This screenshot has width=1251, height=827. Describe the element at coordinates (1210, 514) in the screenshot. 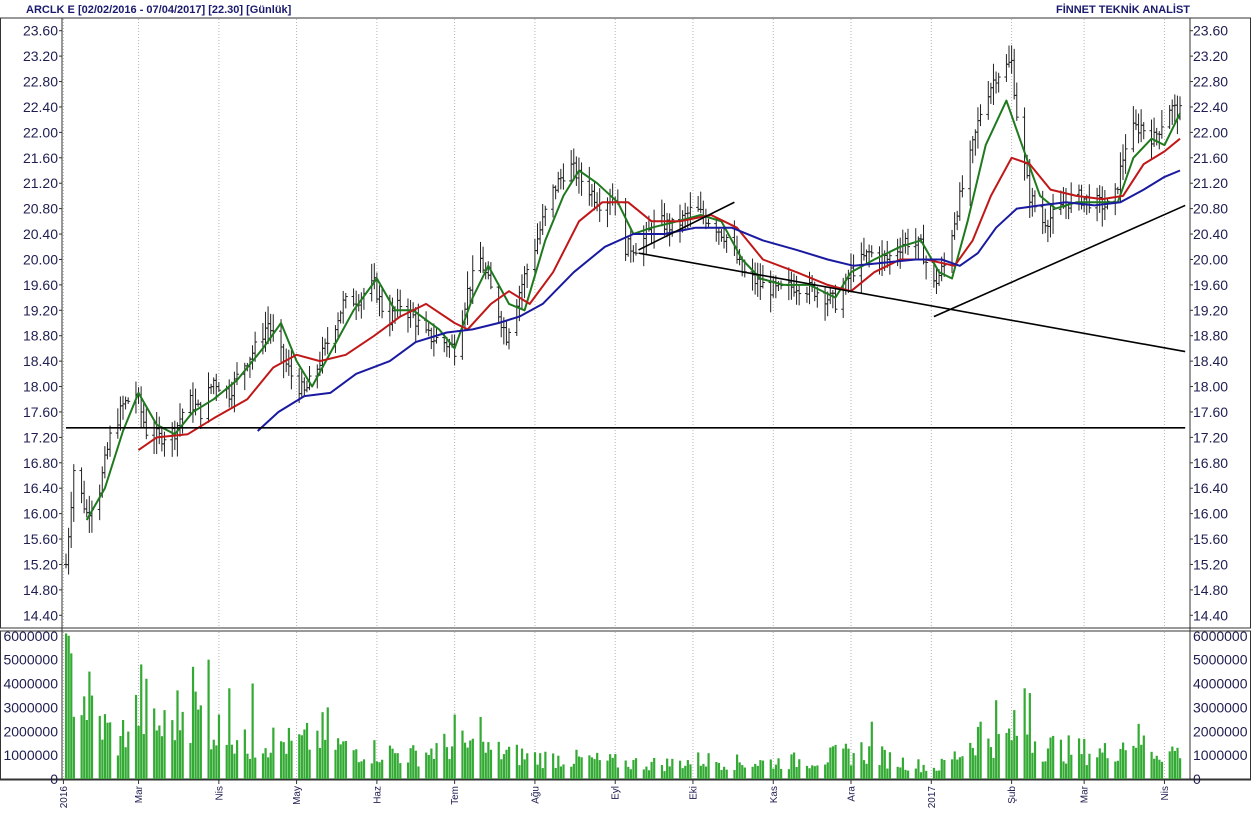

I see `price-tick-right: 16.00` at that location.